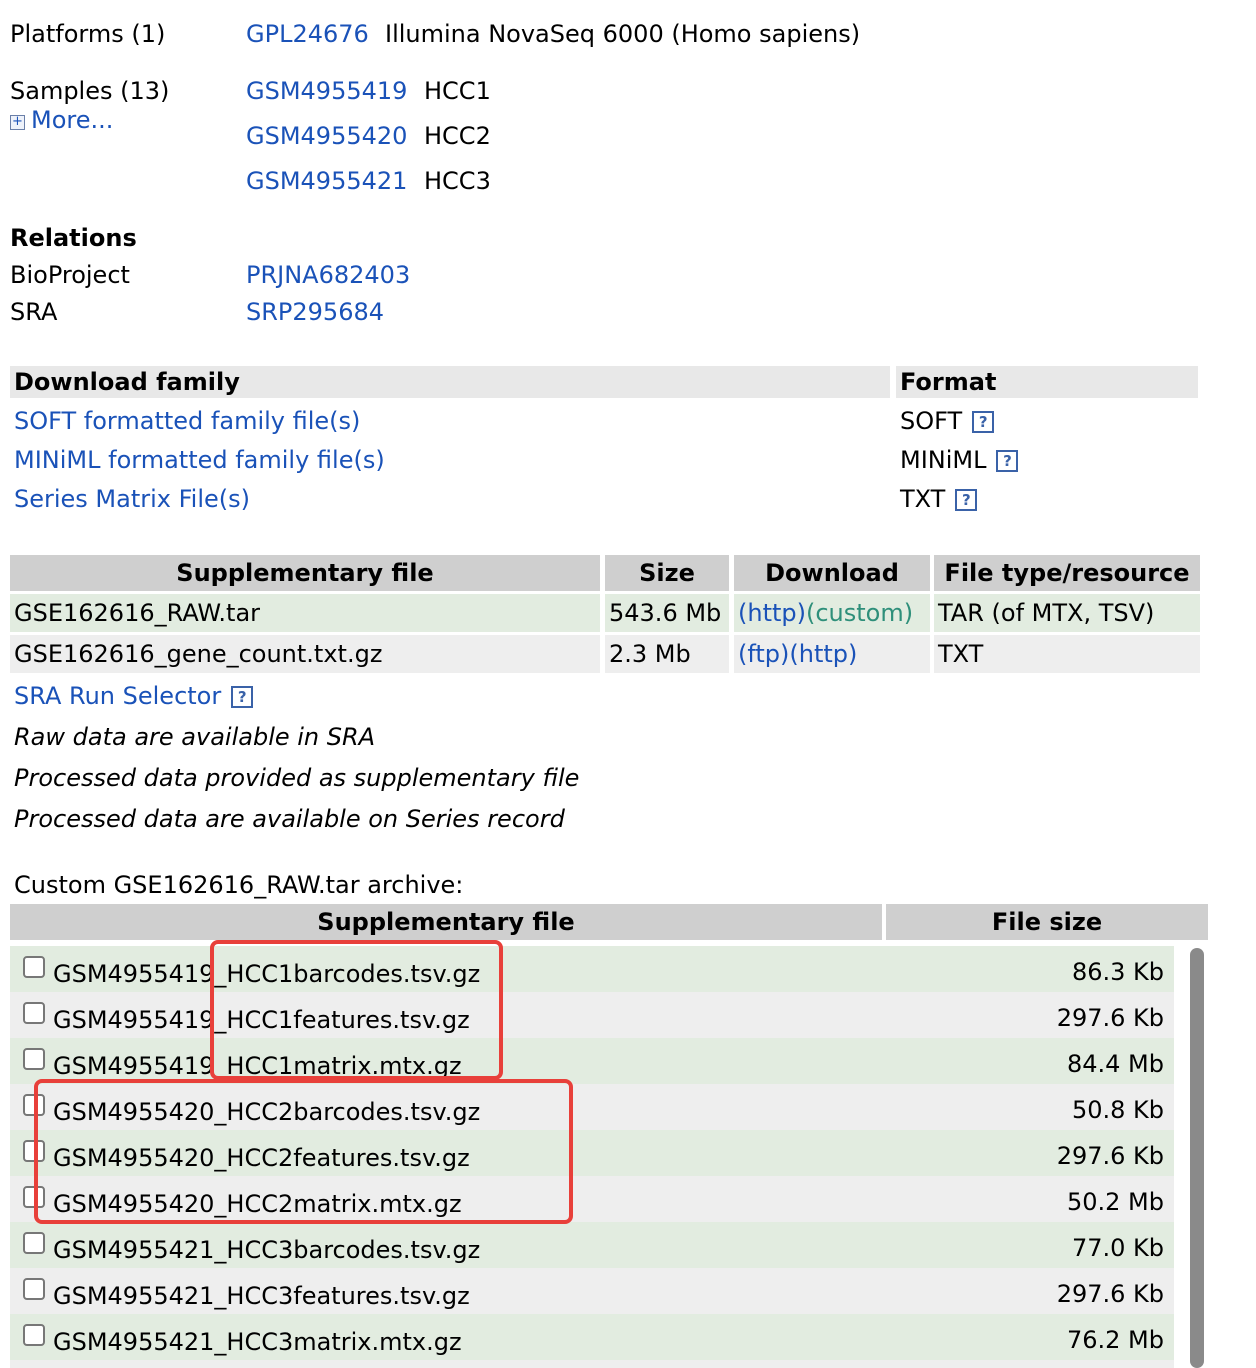  What do you see at coordinates (1197, 1158) in the screenshot?
I see `vertical-scrollbar` at bounding box center [1197, 1158].